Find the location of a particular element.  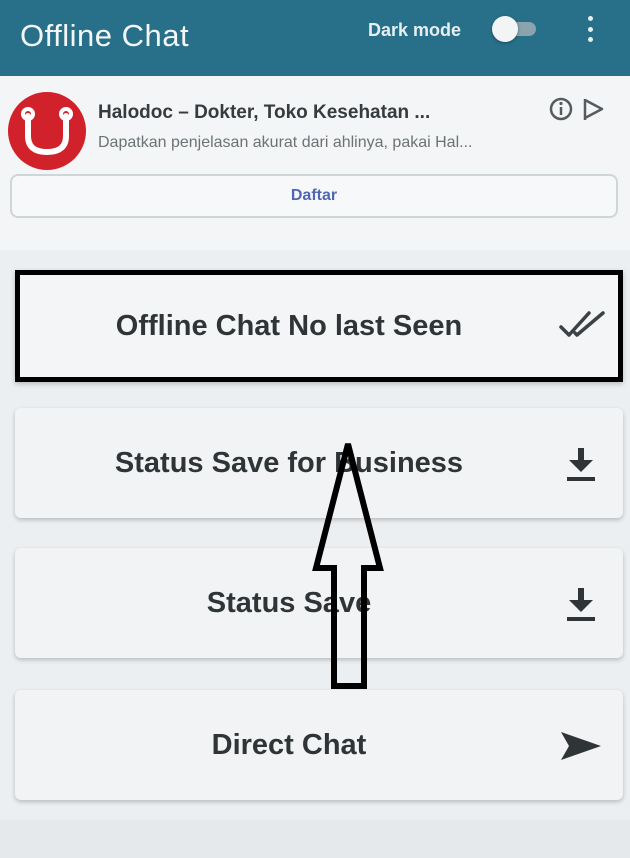

ad-info-icon is located at coordinates (561, 109).